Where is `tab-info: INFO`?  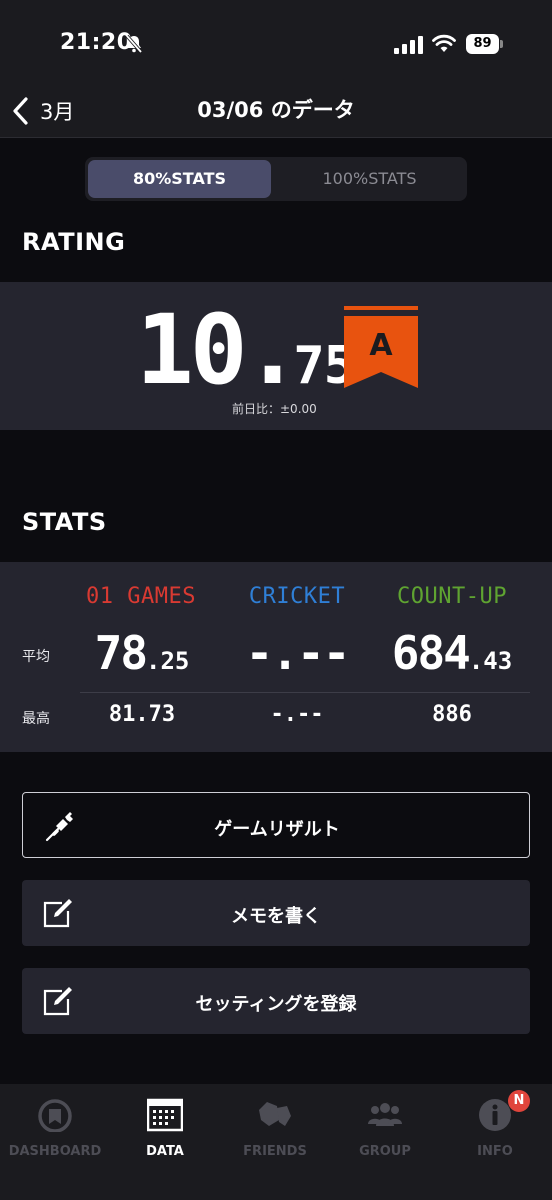 tab-info: INFO is located at coordinates (495, 1129).